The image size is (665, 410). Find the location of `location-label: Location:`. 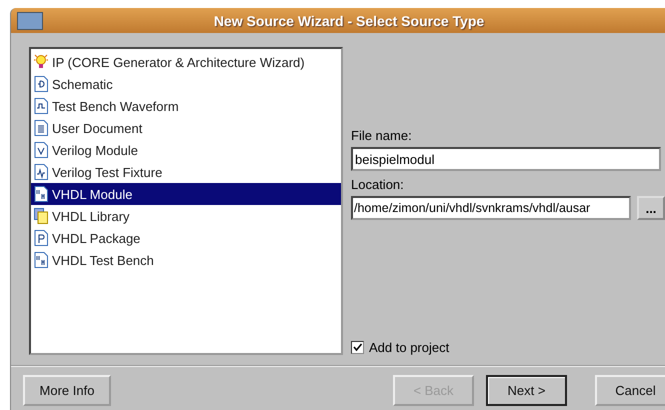

location-label: Location: is located at coordinates (378, 184).